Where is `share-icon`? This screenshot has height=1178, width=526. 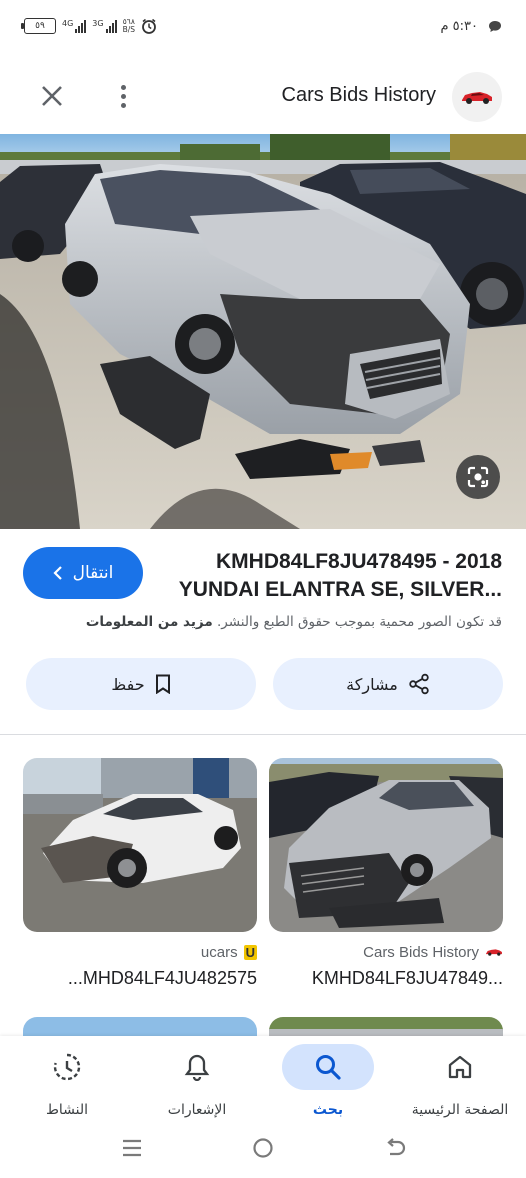
share-icon is located at coordinates (419, 684).